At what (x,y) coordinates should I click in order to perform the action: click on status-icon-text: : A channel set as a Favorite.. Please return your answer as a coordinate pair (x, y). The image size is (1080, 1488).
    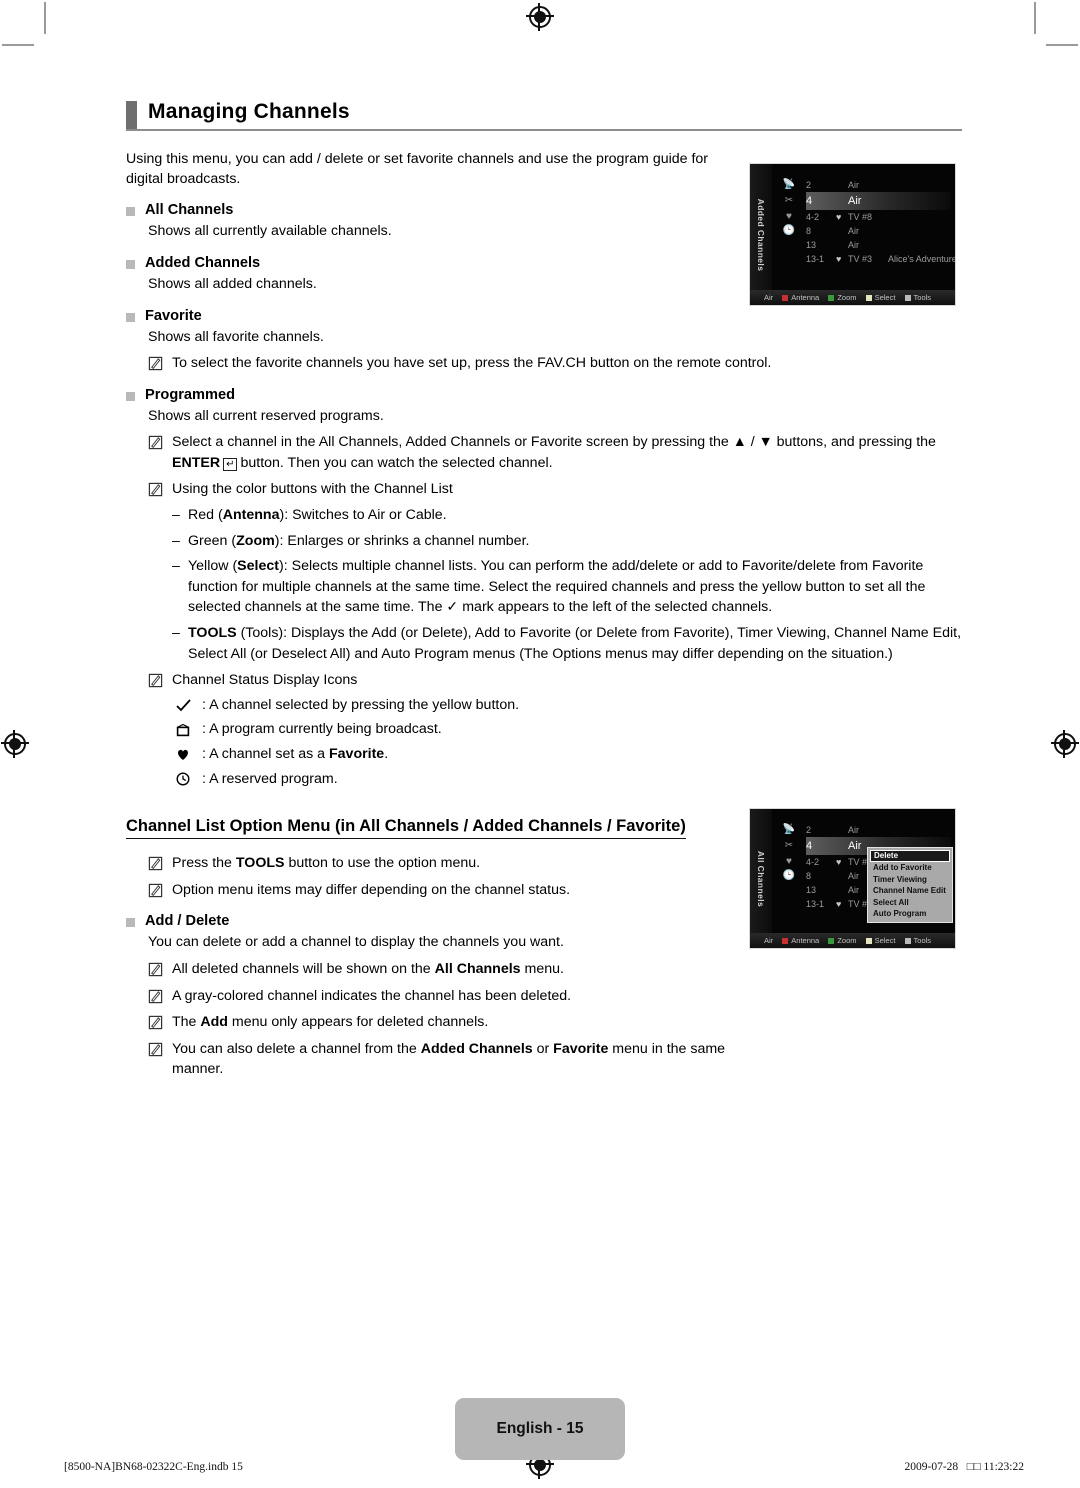
    Looking at the image, I should click on (295, 754).